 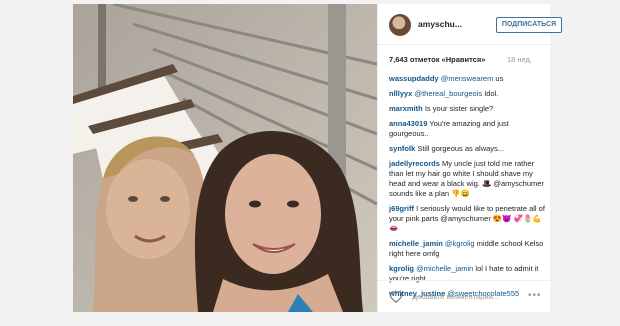 I want to click on post-header: amyschu... ПОДПИСАТЬСЯ, so click(x=470, y=24).